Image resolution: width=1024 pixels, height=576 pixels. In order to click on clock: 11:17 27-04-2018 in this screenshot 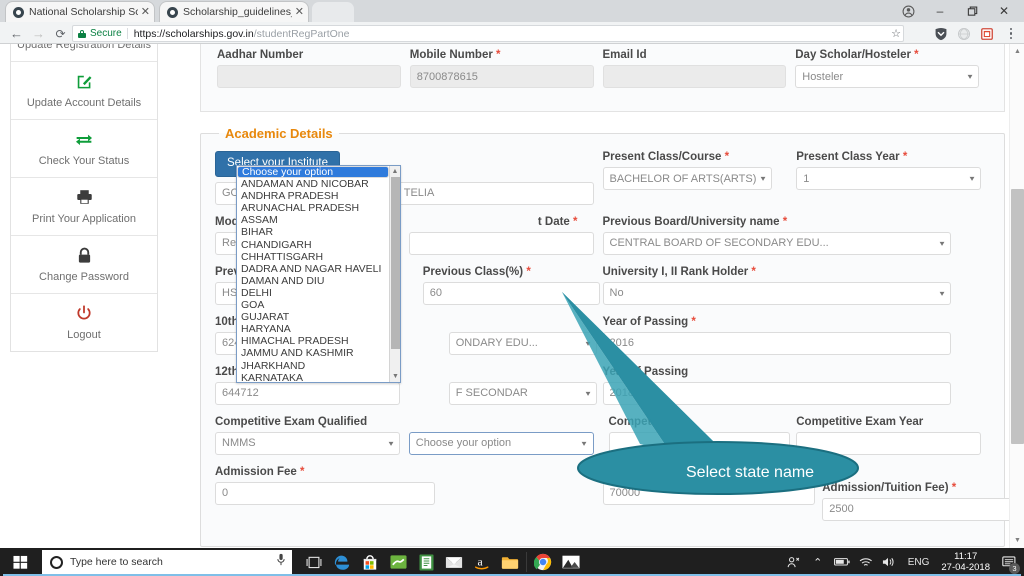, I will do `click(965, 562)`.